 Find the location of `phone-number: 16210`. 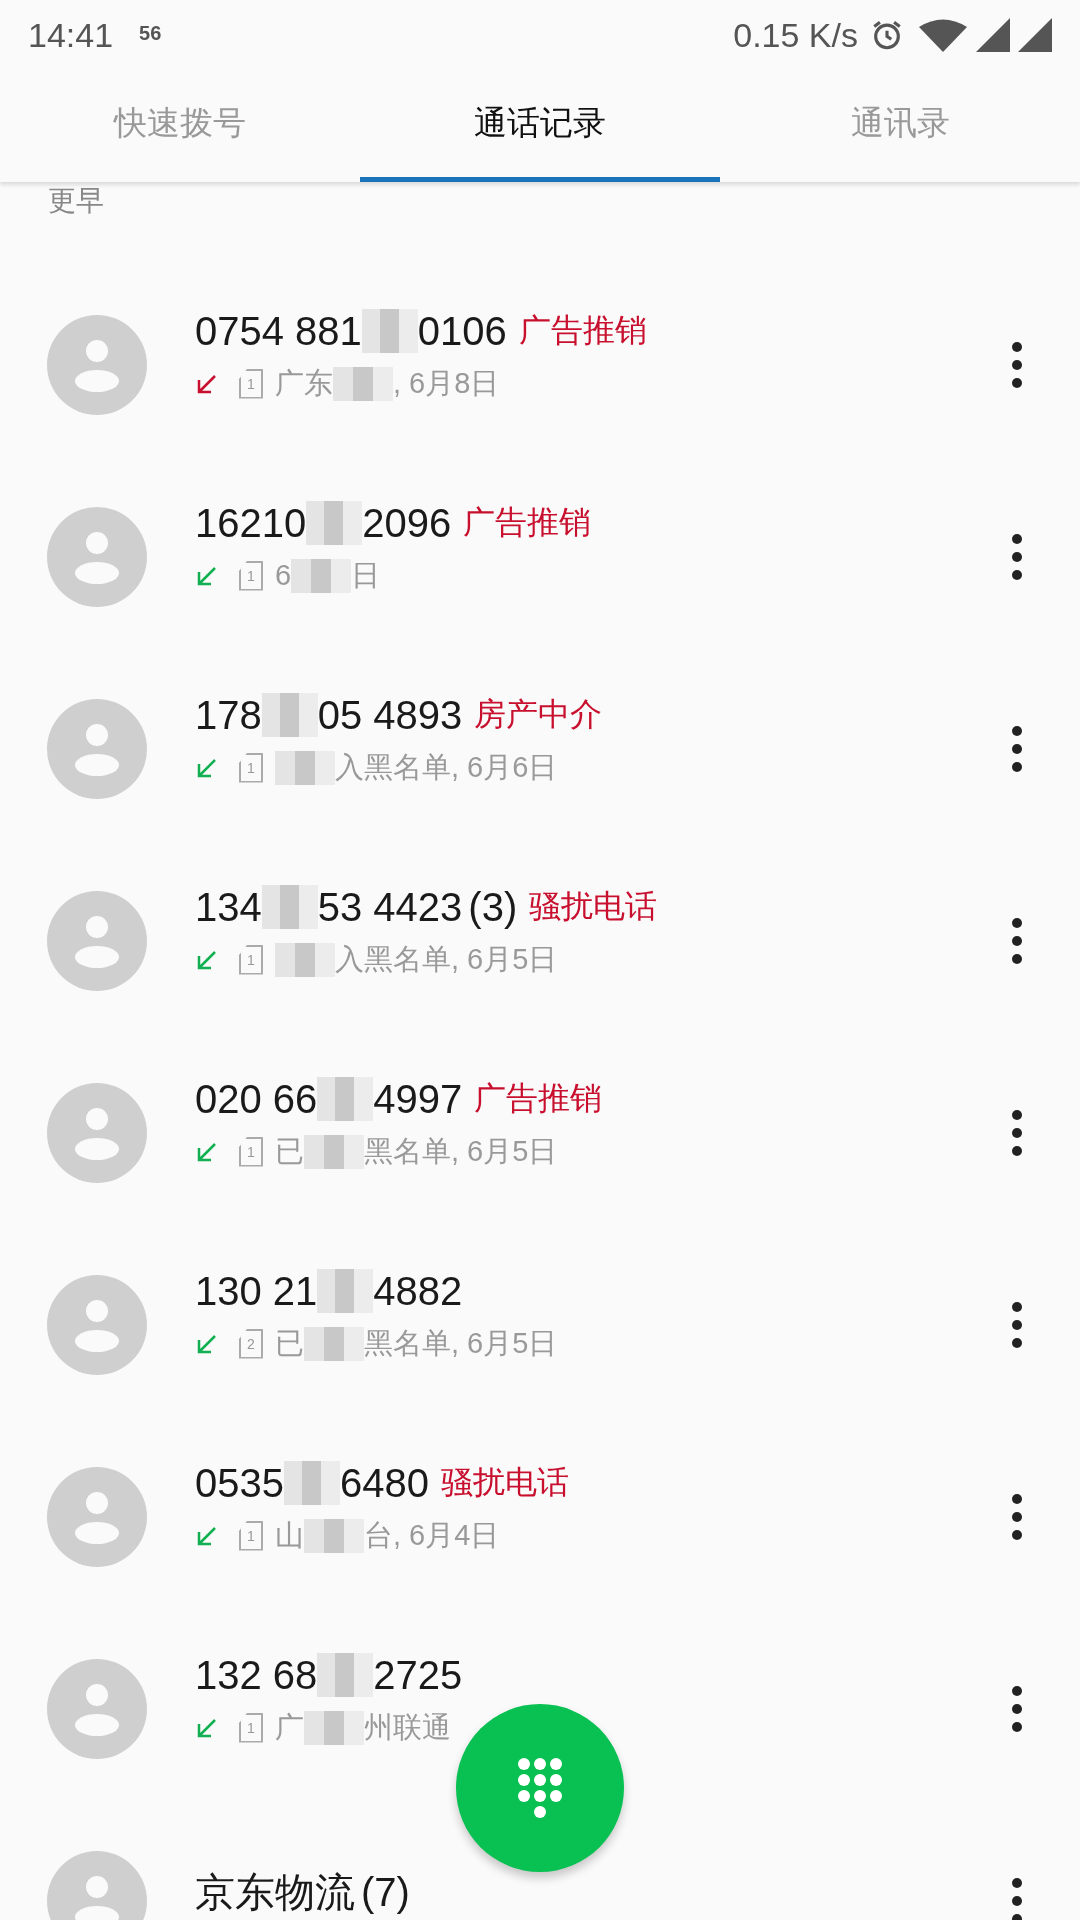

phone-number: 16210 is located at coordinates (251, 523).